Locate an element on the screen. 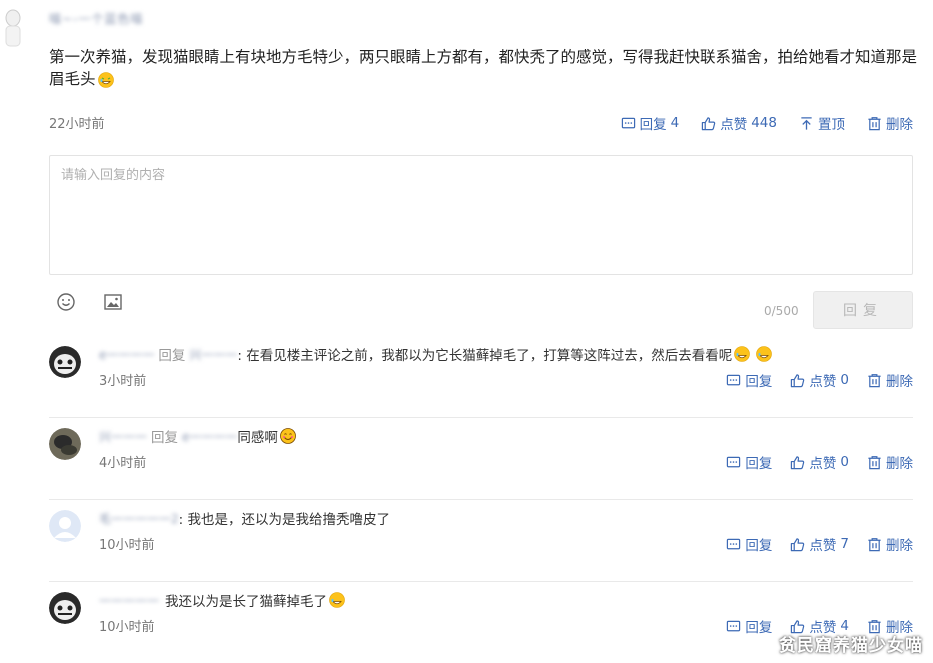 This screenshot has width=933, height=663. reply-text: 同感啊 is located at coordinates (257, 438).